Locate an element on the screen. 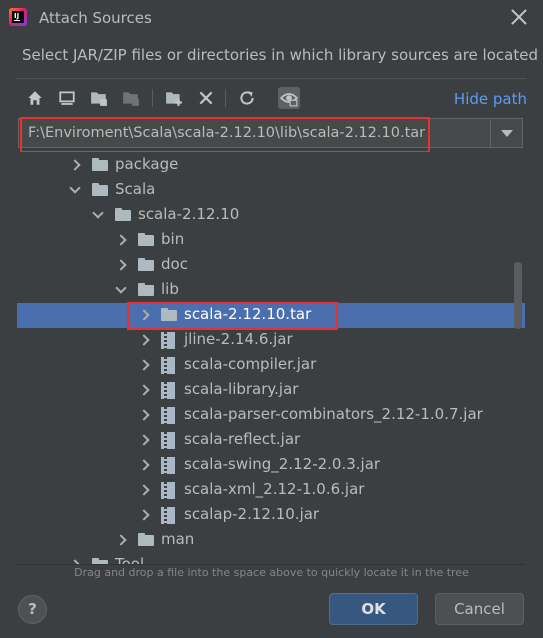 The height and width of the screenshot is (638, 543). tree-scrollbar is located at coordinates (518, 295).